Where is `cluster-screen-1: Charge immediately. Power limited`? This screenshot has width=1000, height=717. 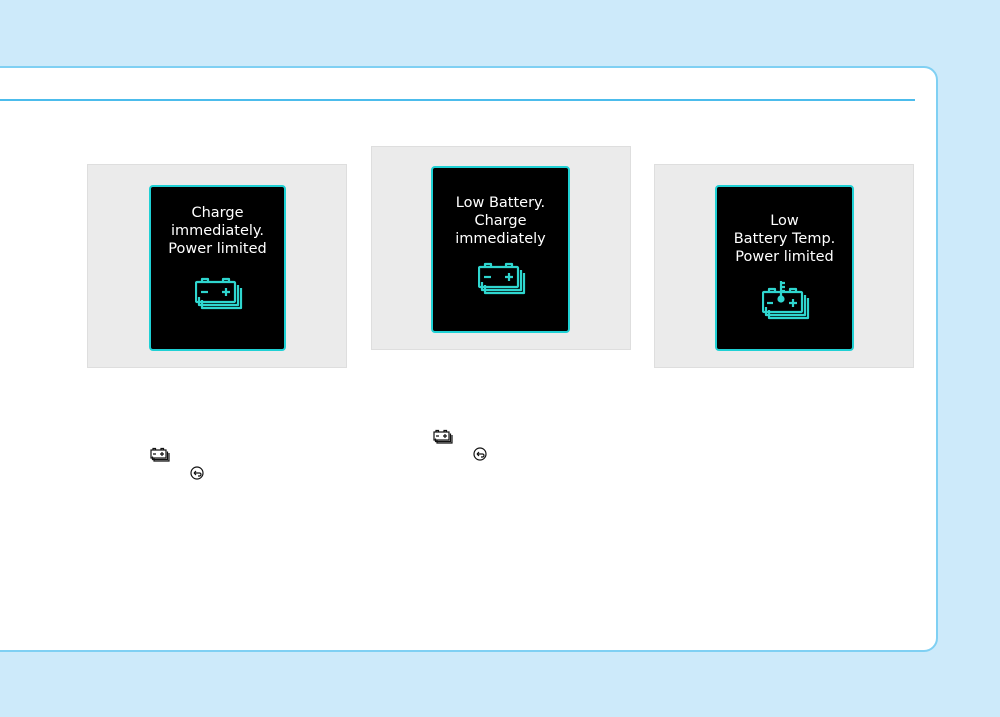
cluster-screen-1: Charge immediately. Power limited is located at coordinates (217, 268).